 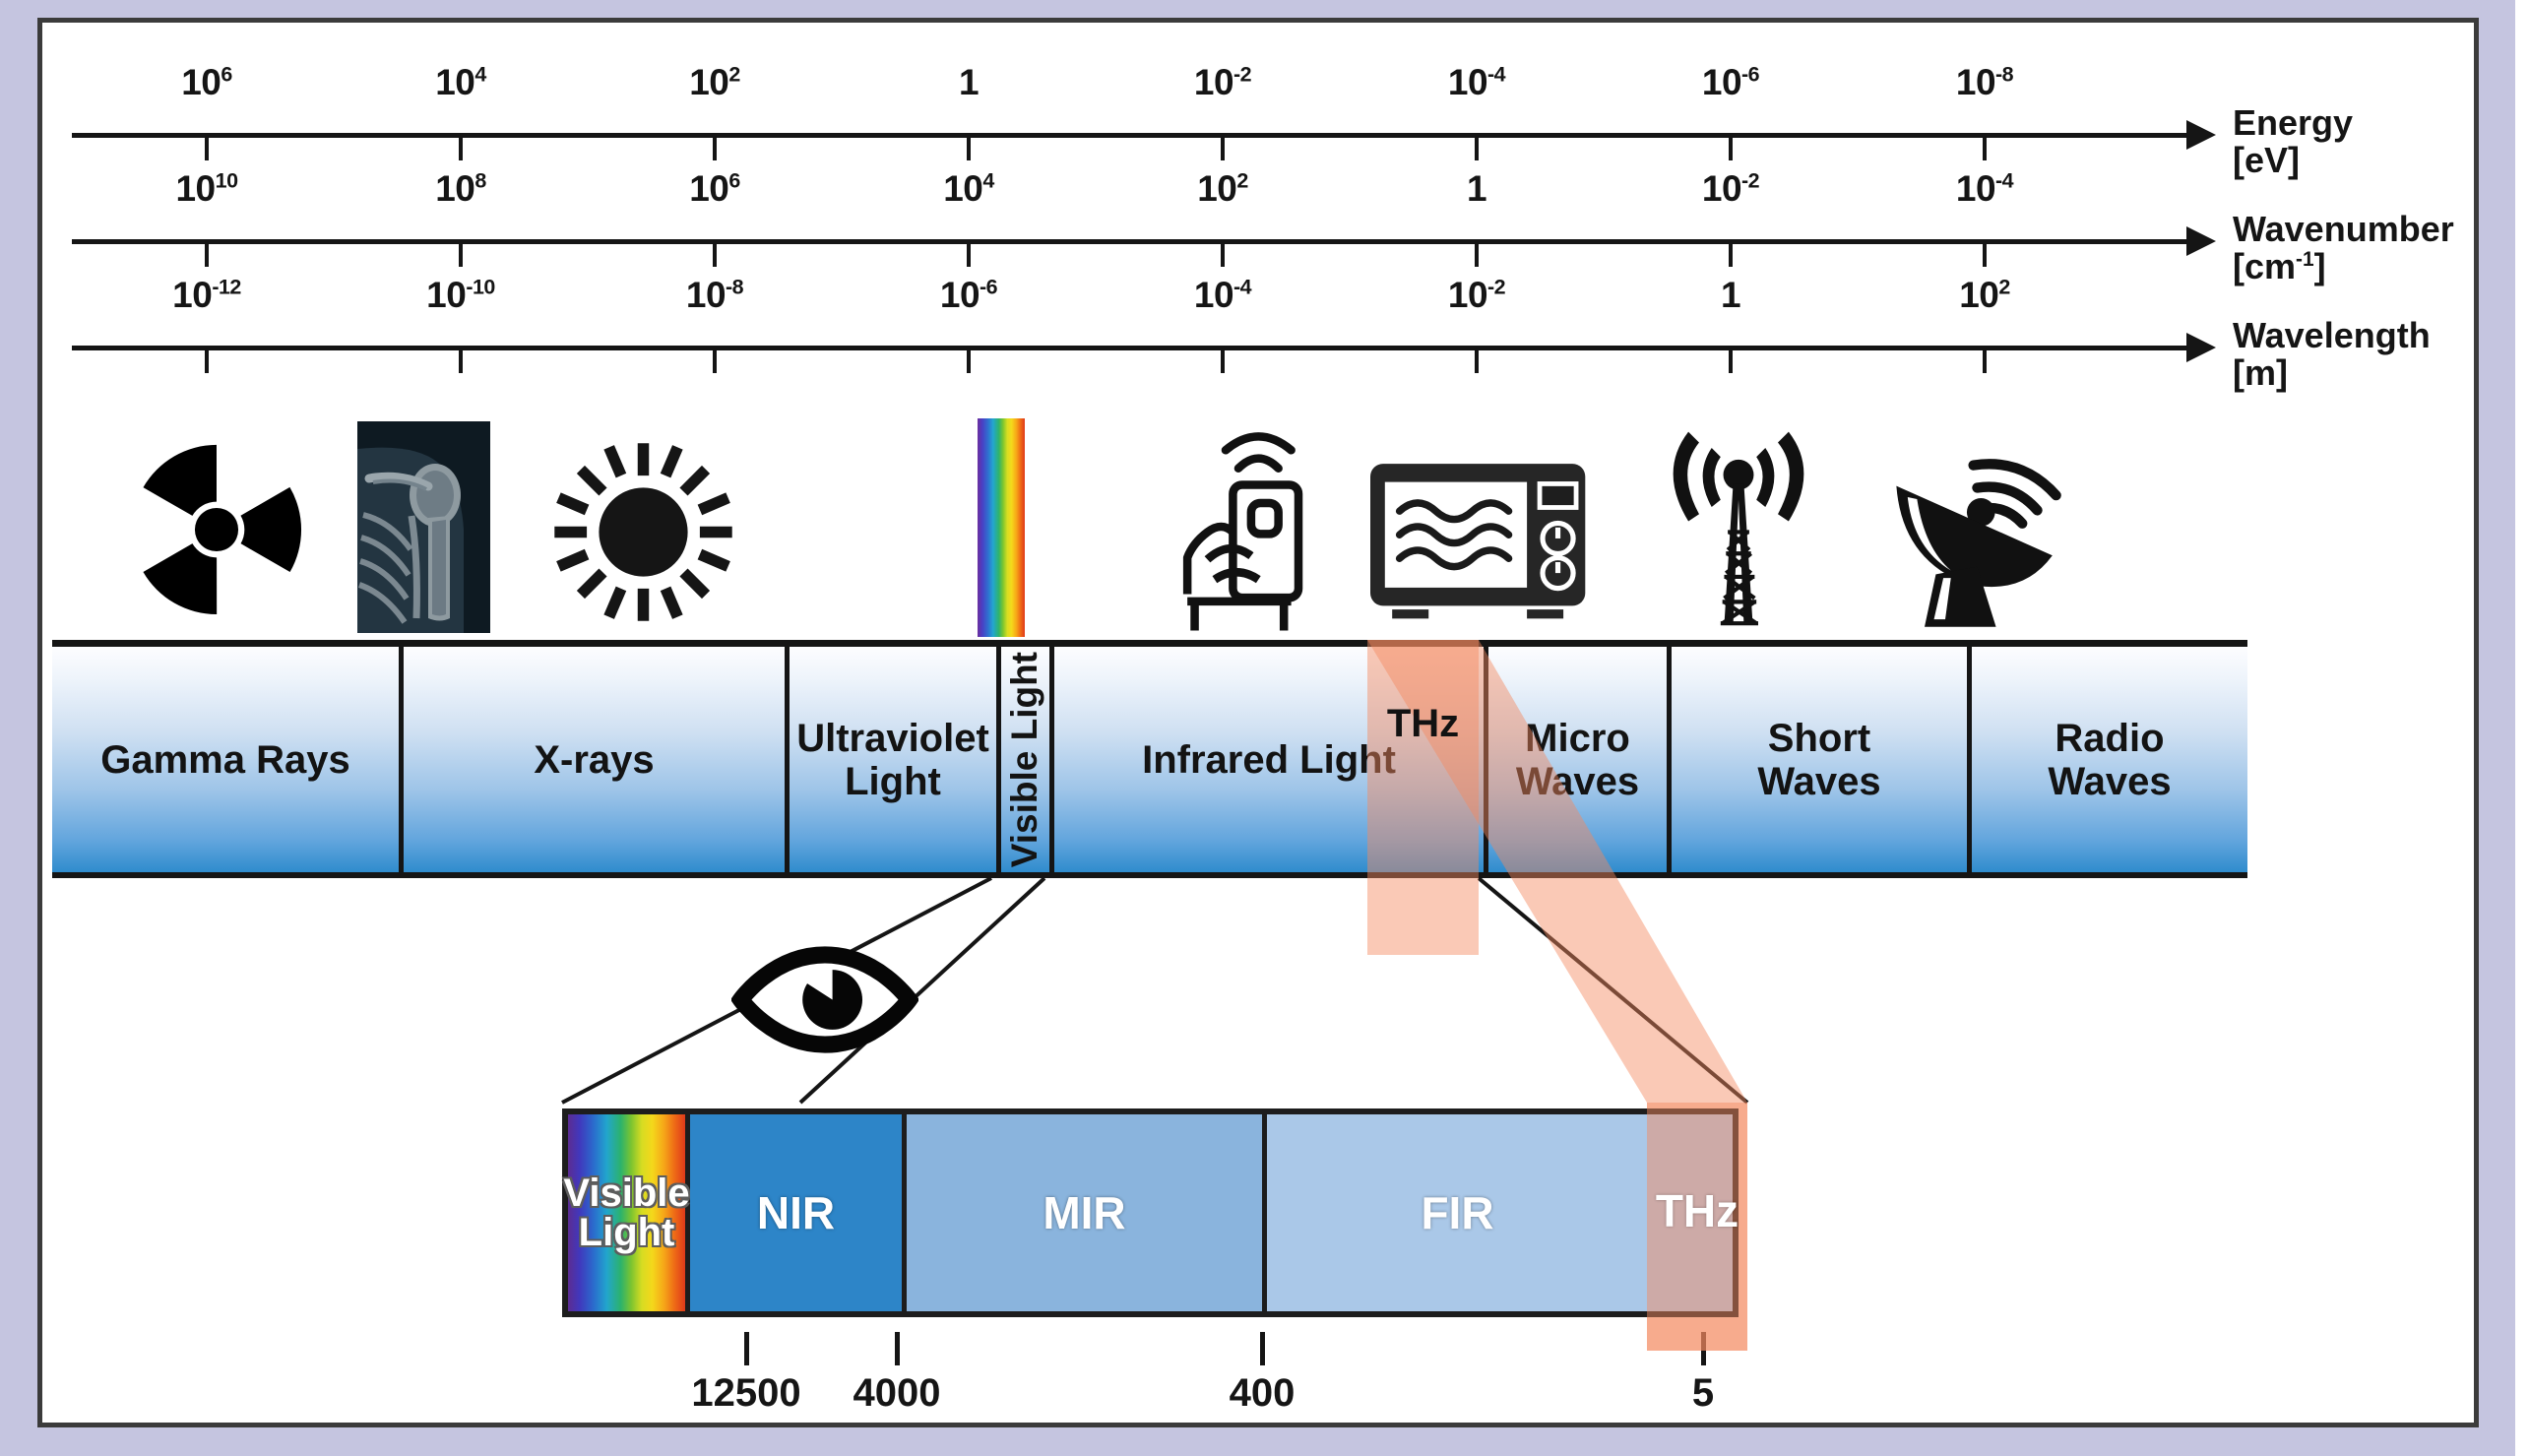 What do you see at coordinates (2522, 728) in the screenshot?
I see `page-right-margin` at bounding box center [2522, 728].